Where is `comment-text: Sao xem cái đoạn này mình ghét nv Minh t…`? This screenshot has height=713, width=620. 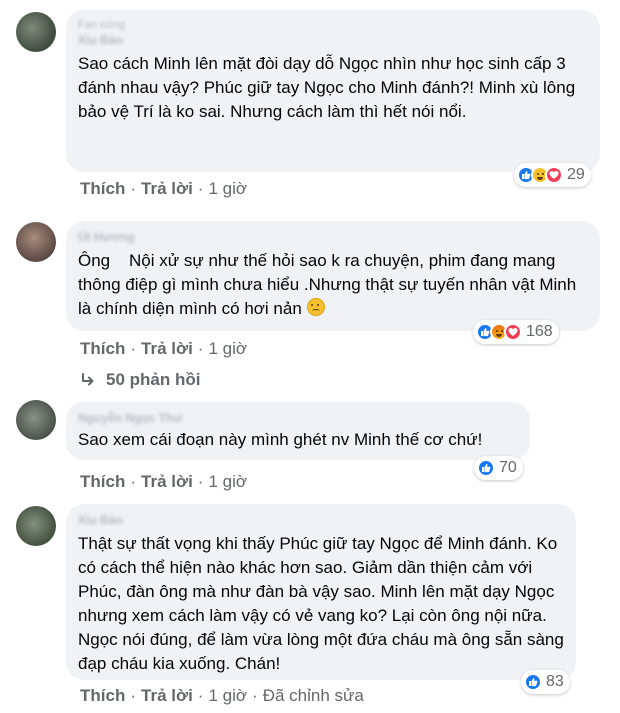
comment-text: Sao xem cái đoạn này mình ghét nv Minh t… is located at coordinates (280, 439).